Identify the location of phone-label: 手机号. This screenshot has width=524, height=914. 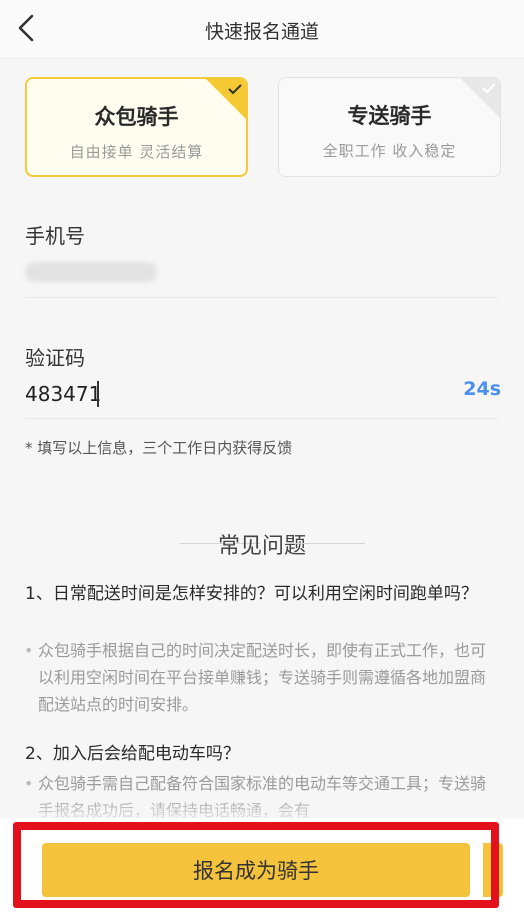
(55, 236).